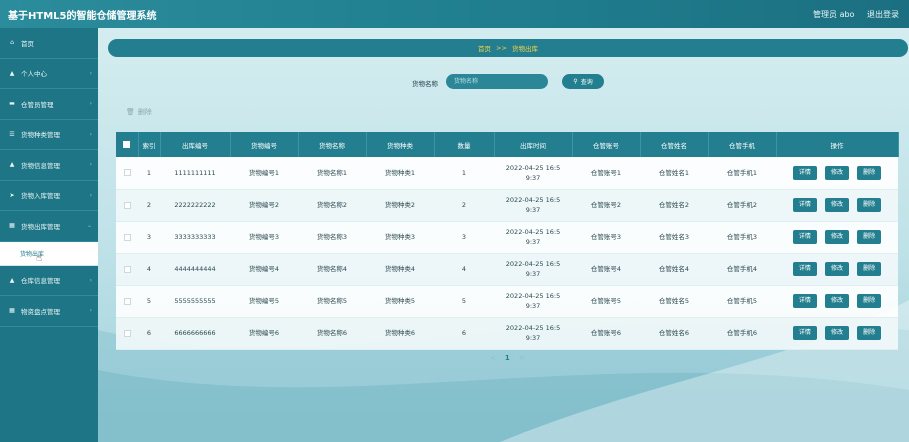 This screenshot has height=442, width=909. What do you see at coordinates (674, 301) in the screenshot?
I see `cell-name: 仓管姓名5` at bounding box center [674, 301].